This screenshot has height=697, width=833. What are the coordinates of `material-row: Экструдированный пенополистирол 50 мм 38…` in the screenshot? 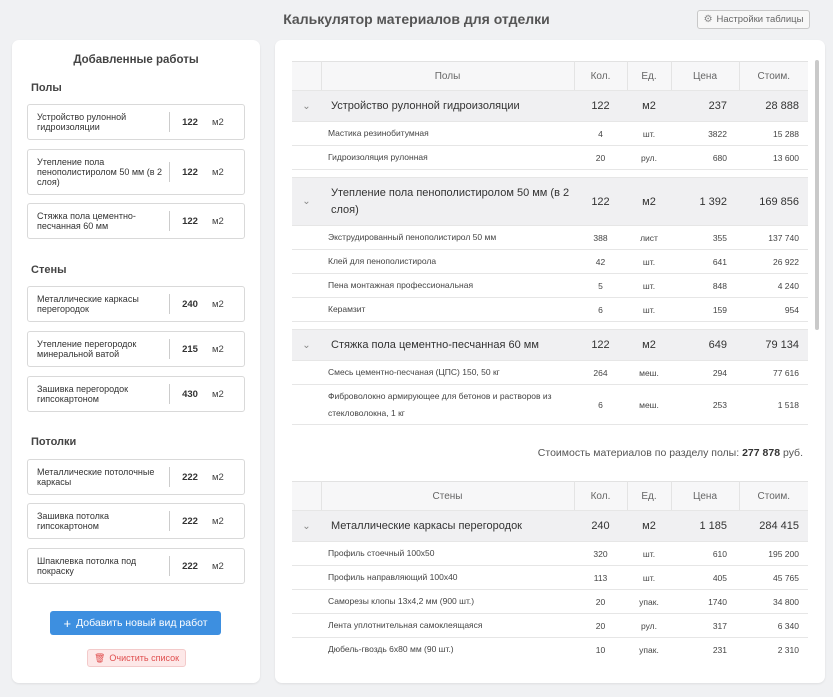 It's located at (550, 237).